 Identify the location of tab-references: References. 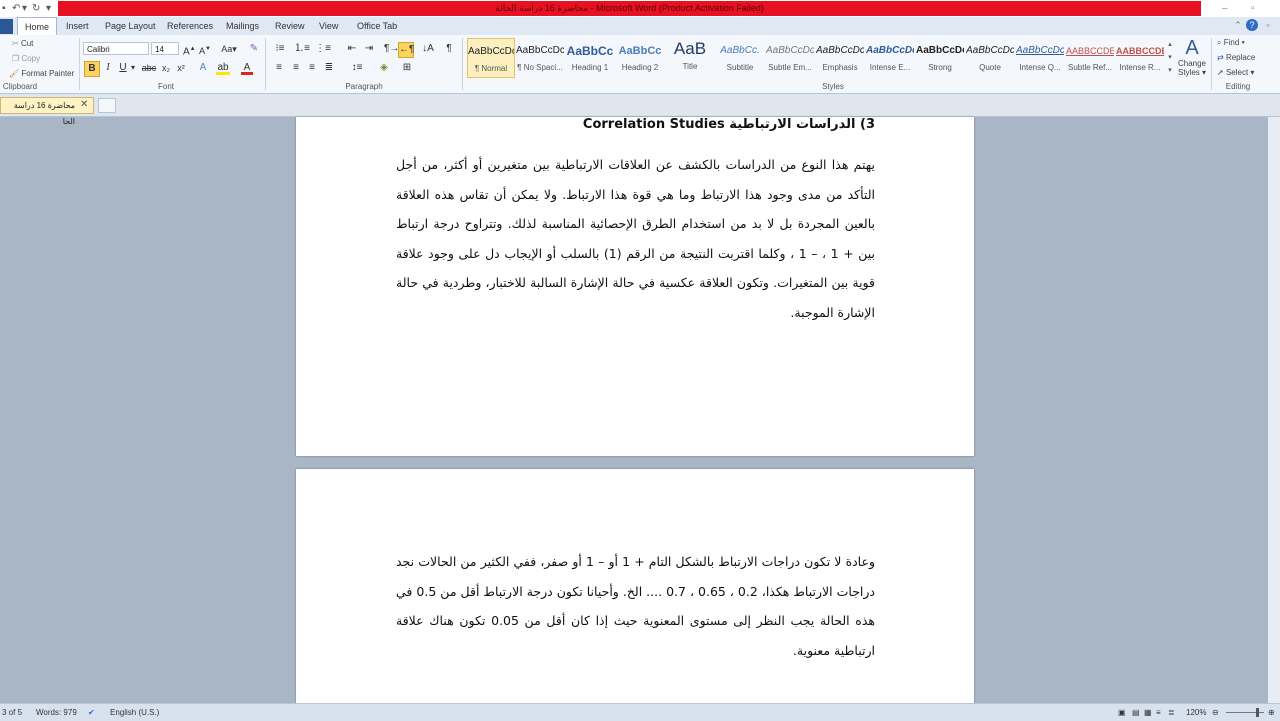
(190, 26).